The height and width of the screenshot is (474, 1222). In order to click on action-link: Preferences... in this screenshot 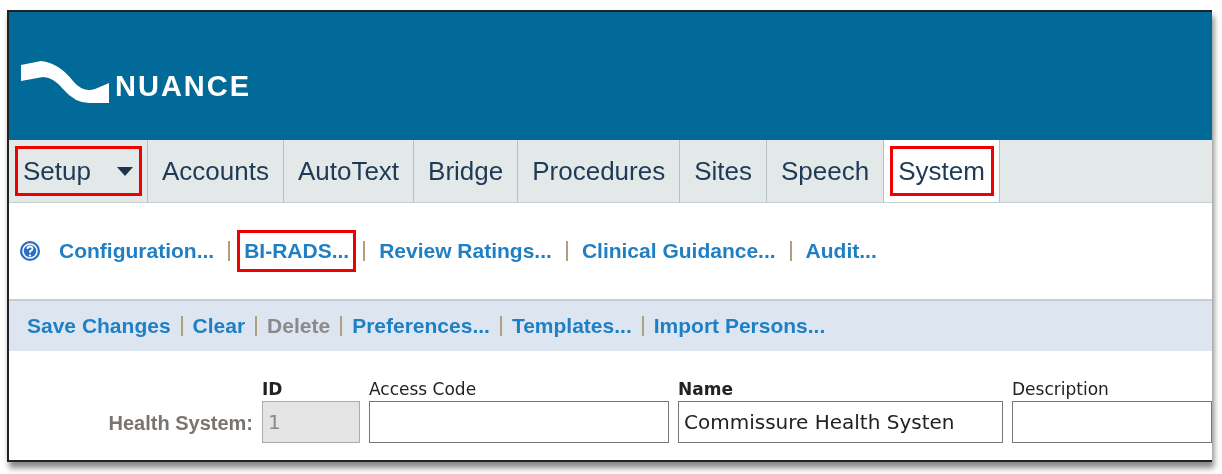, I will do `click(421, 326)`.